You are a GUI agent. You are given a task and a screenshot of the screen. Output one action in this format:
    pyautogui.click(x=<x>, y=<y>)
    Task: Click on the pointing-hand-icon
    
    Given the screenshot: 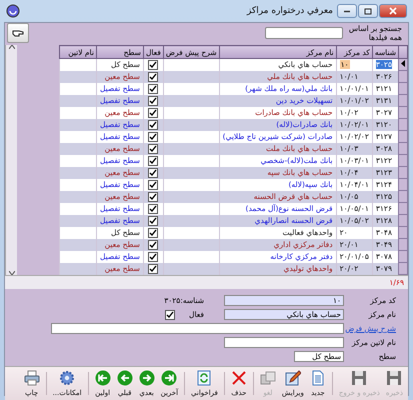 What is the action you would take?
    pyautogui.click(x=18, y=33)
    